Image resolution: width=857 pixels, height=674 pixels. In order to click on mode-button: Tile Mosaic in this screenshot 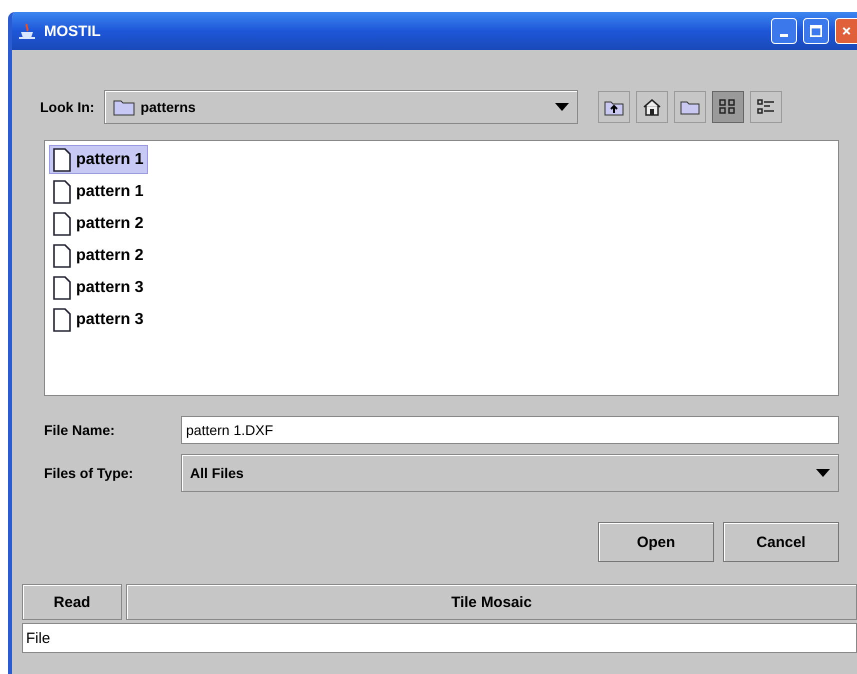, I will do `click(491, 602)`.